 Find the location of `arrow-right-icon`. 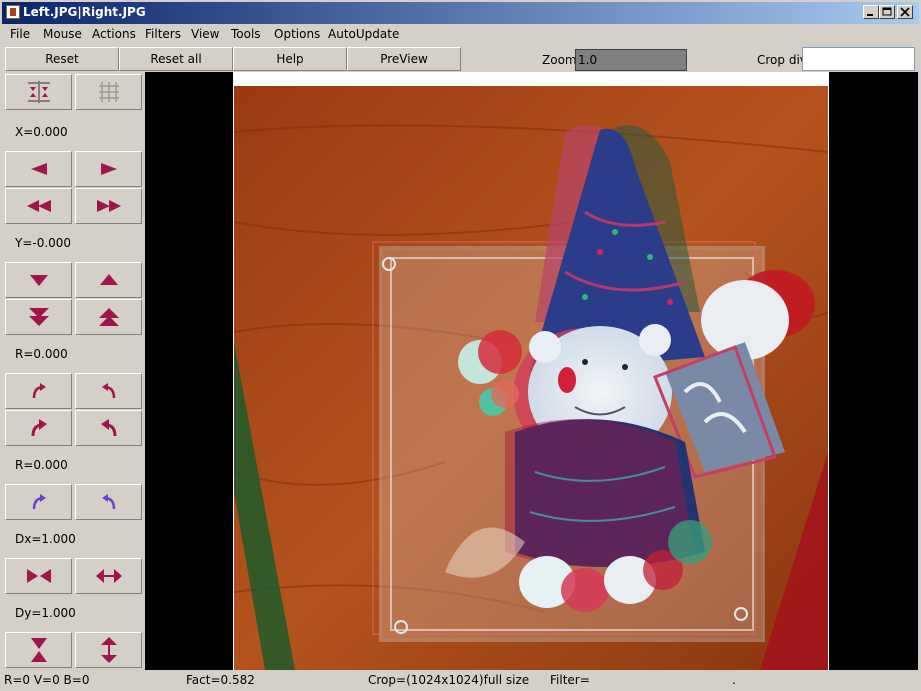

arrow-right-icon is located at coordinates (108, 169).